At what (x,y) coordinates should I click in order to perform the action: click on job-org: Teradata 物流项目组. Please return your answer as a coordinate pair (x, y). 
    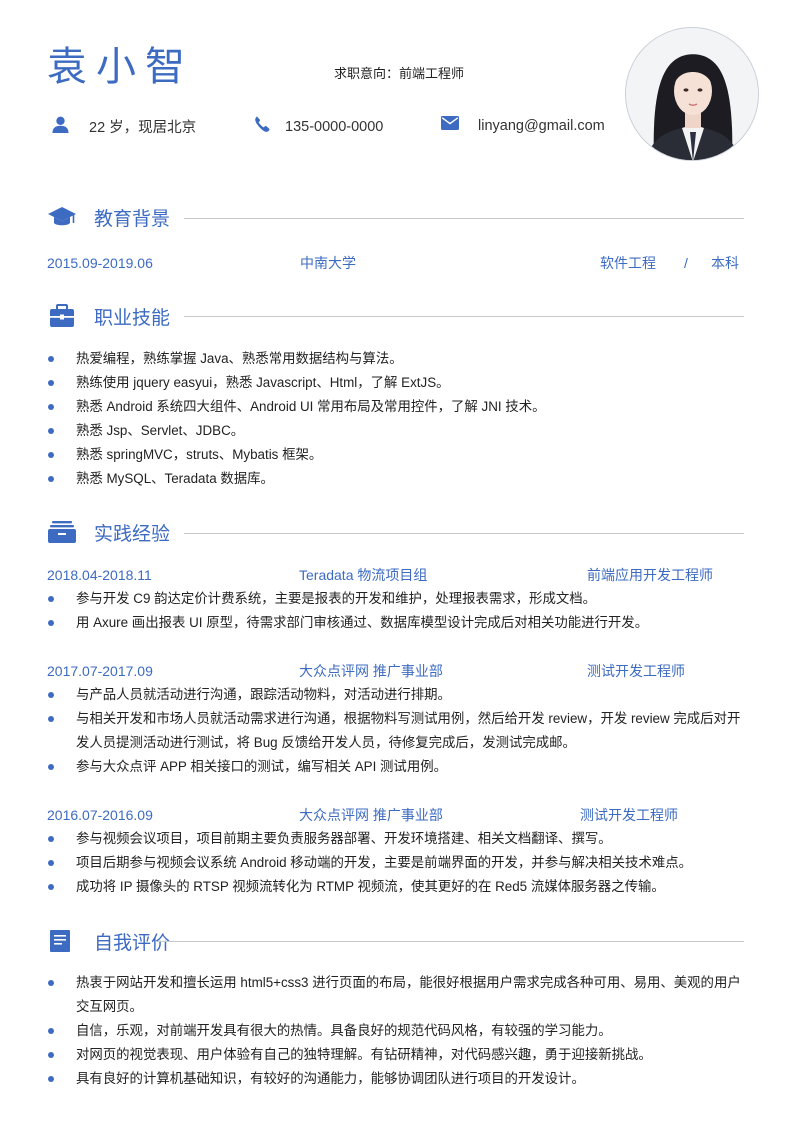
    Looking at the image, I should click on (363, 575).